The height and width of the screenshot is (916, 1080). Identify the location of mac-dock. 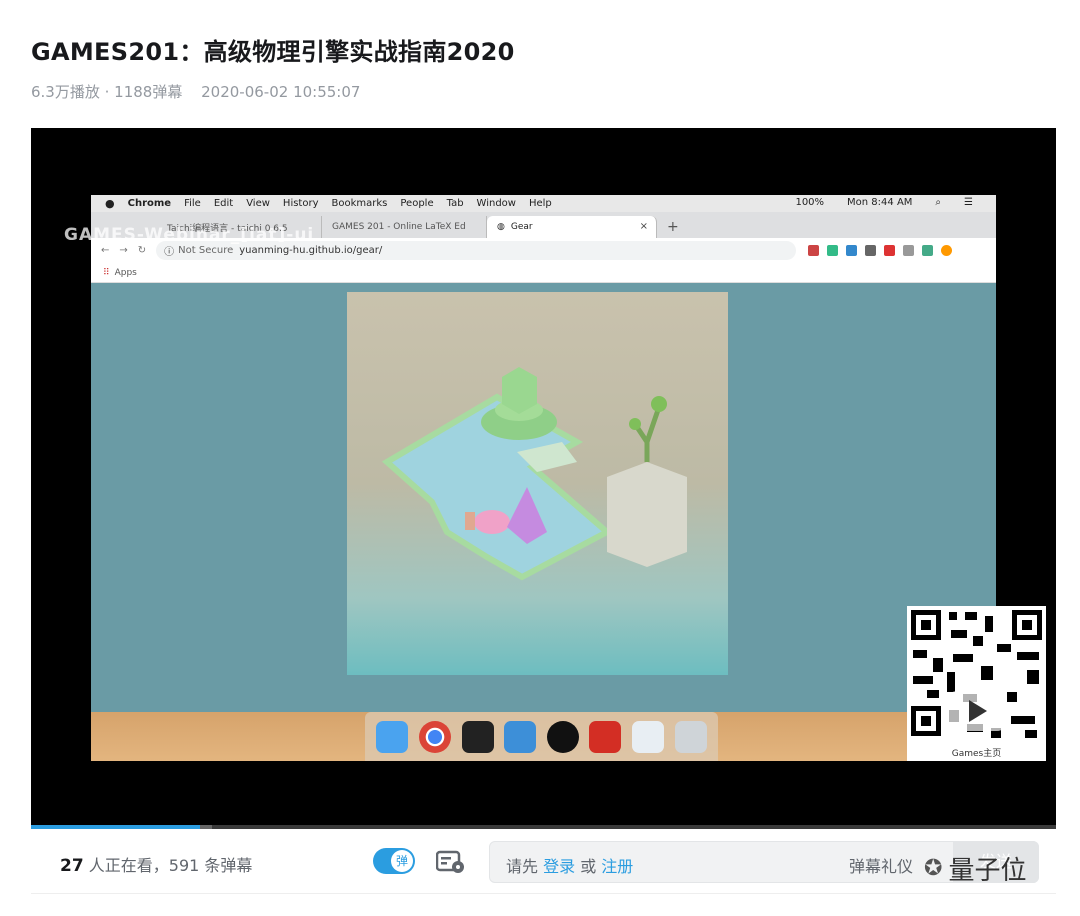
(541, 736).